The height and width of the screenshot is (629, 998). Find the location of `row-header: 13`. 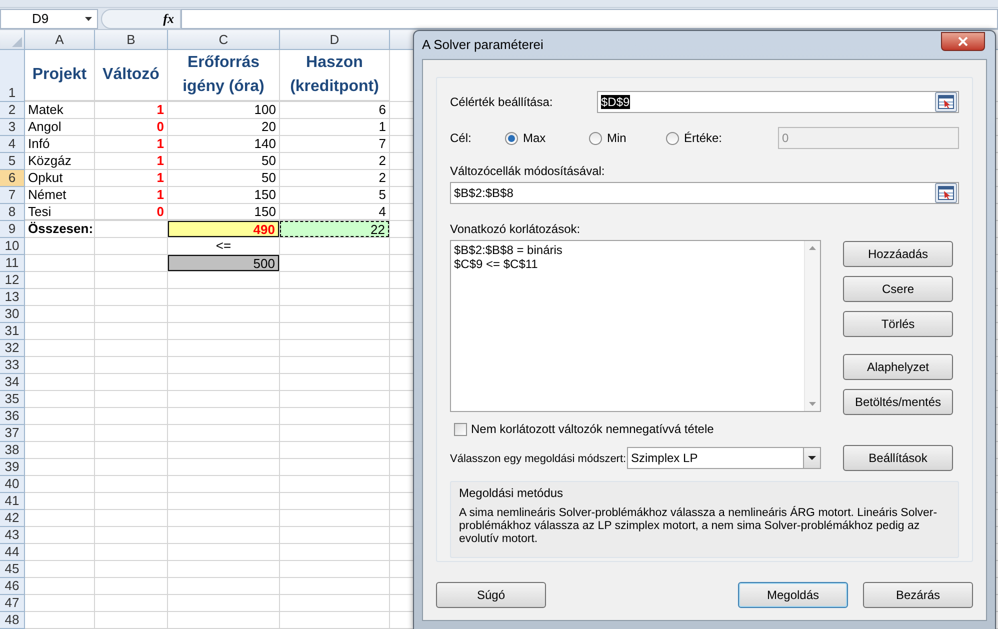

row-header: 13 is located at coordinates (12, 297).